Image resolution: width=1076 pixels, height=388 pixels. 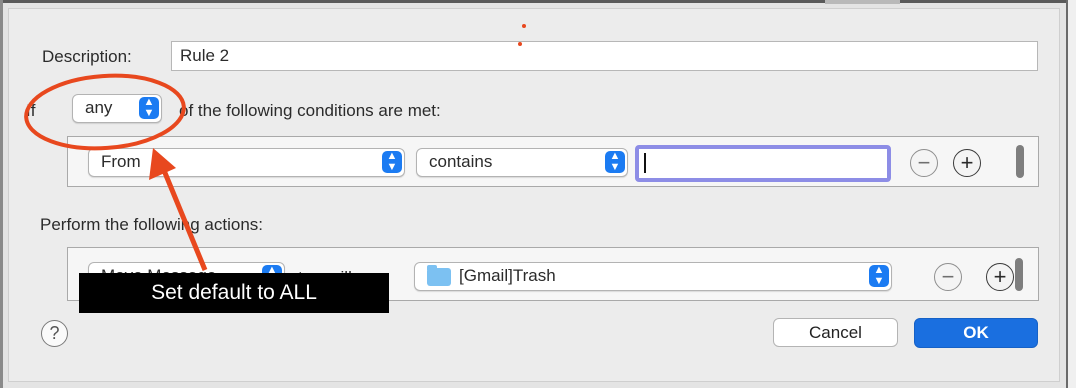 I want to click on conditions-panel: From ▲ ▼ contains ▲ ▼ − +, so click(x=553, y=161).